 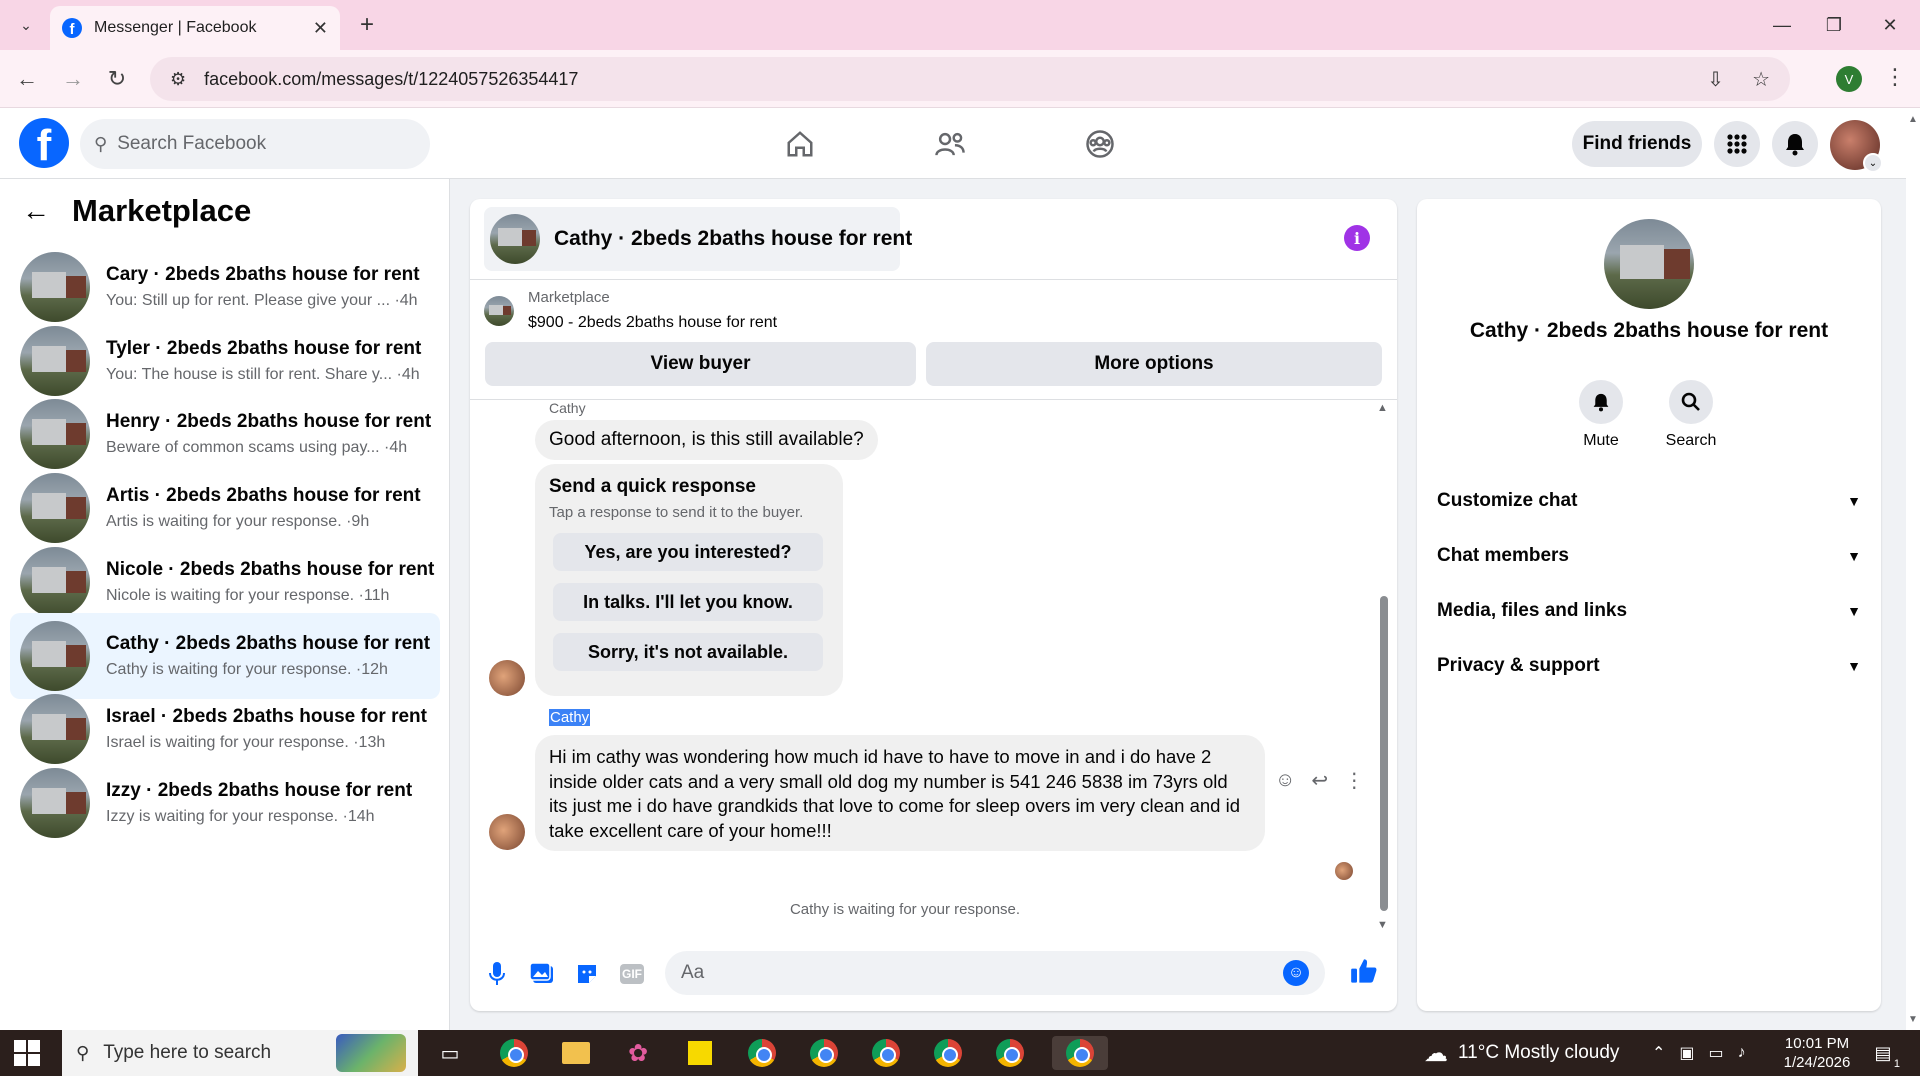 I want to click on device-icon: ▣, so click(x=1686, y=1053).